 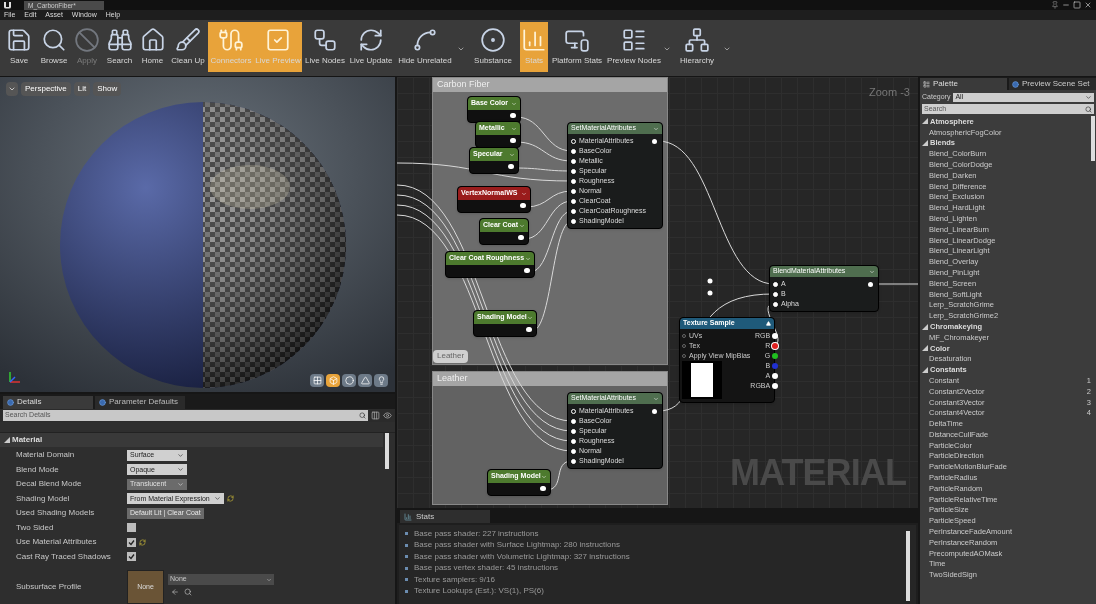 What do you see at coordinates (534, 40) in the screenshot?
I see `bar-chart-icon` at bounding box center [534, 40].